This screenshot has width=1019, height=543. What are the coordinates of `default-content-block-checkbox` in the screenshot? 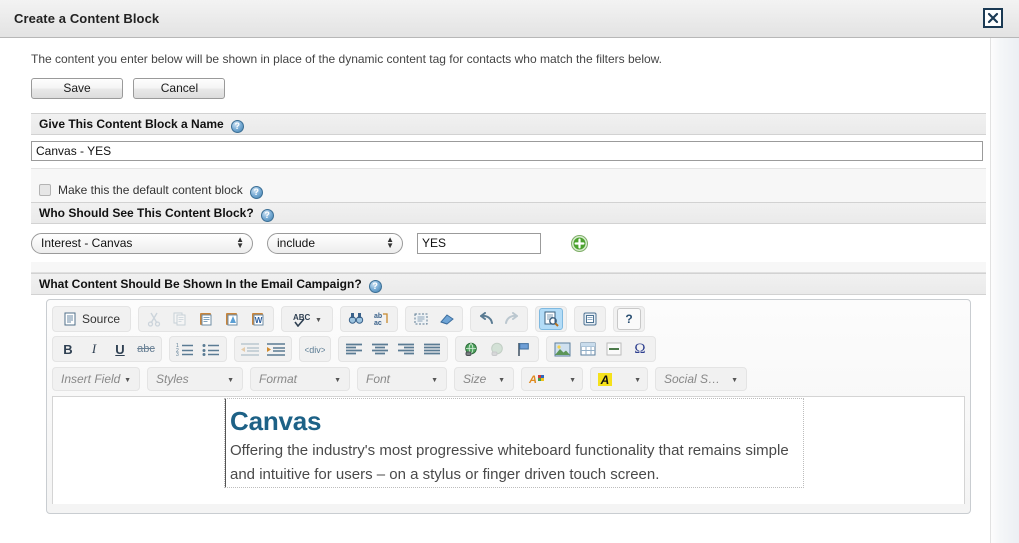 It's located at (45, 190).